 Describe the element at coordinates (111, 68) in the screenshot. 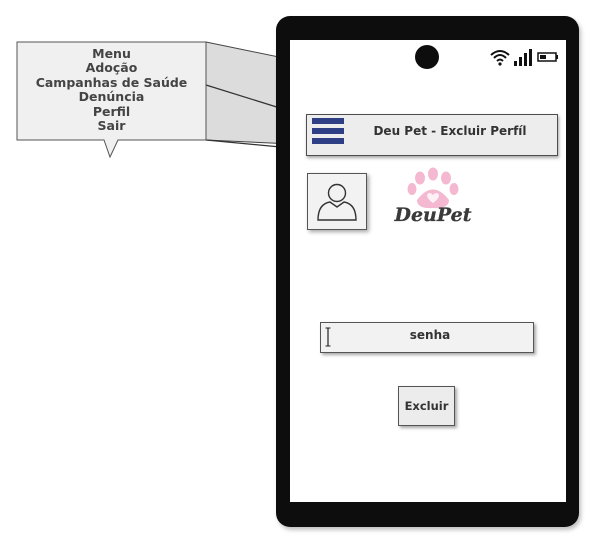

I see `menu-item-adocao: Adoção` at that location.